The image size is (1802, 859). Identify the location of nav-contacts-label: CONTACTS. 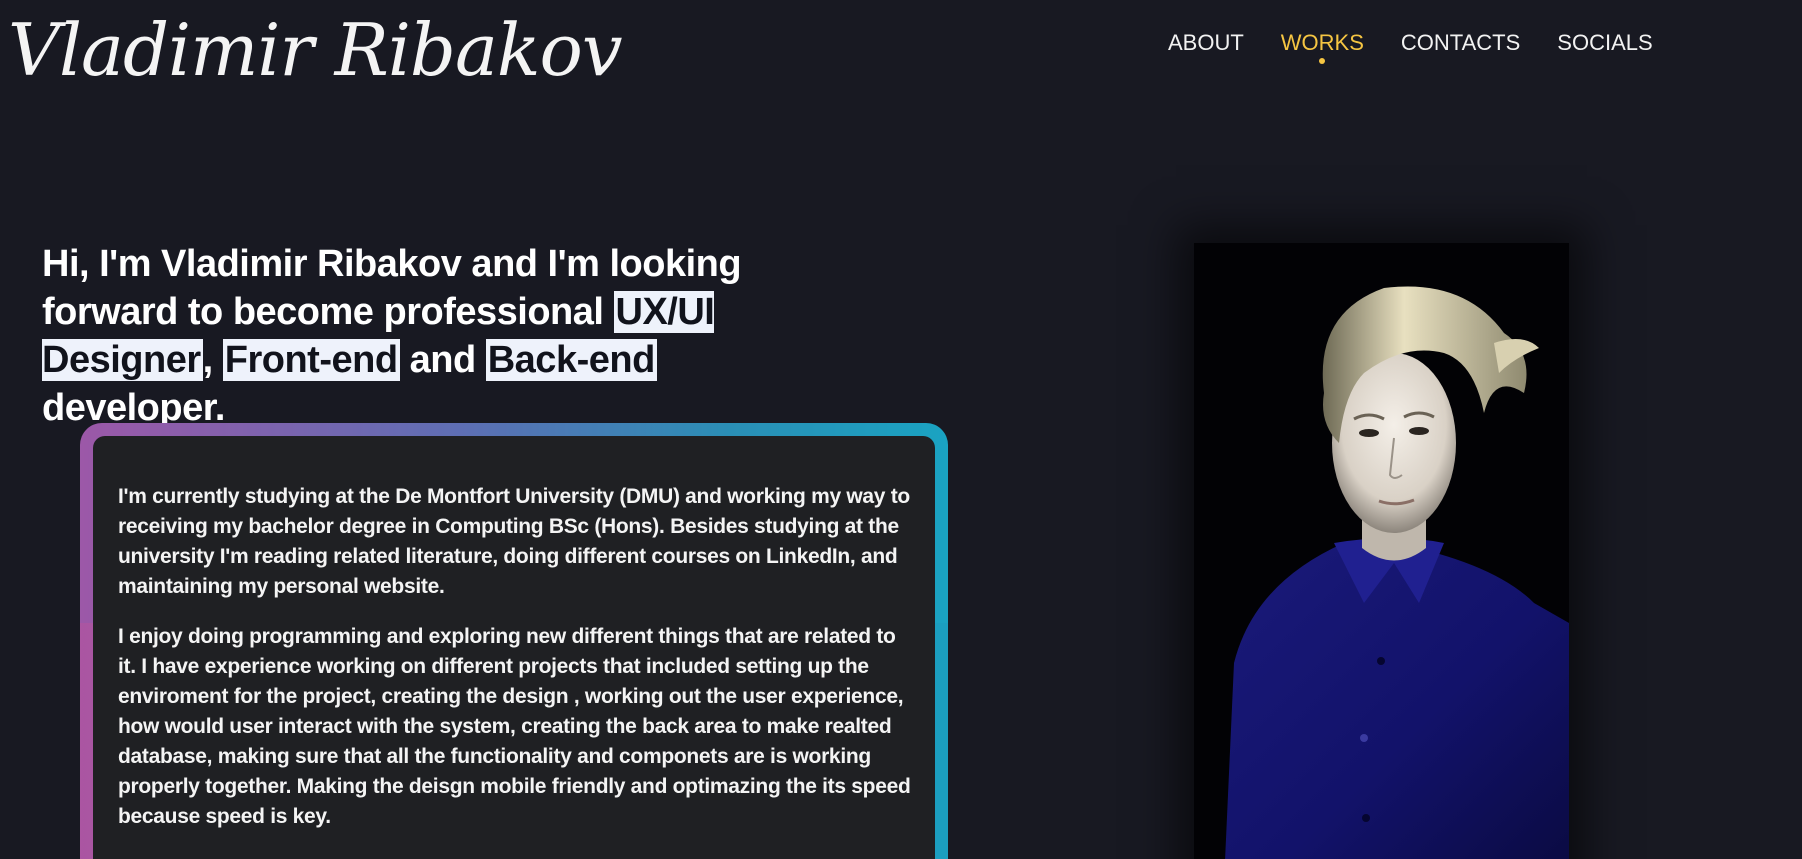
(1460, 42).